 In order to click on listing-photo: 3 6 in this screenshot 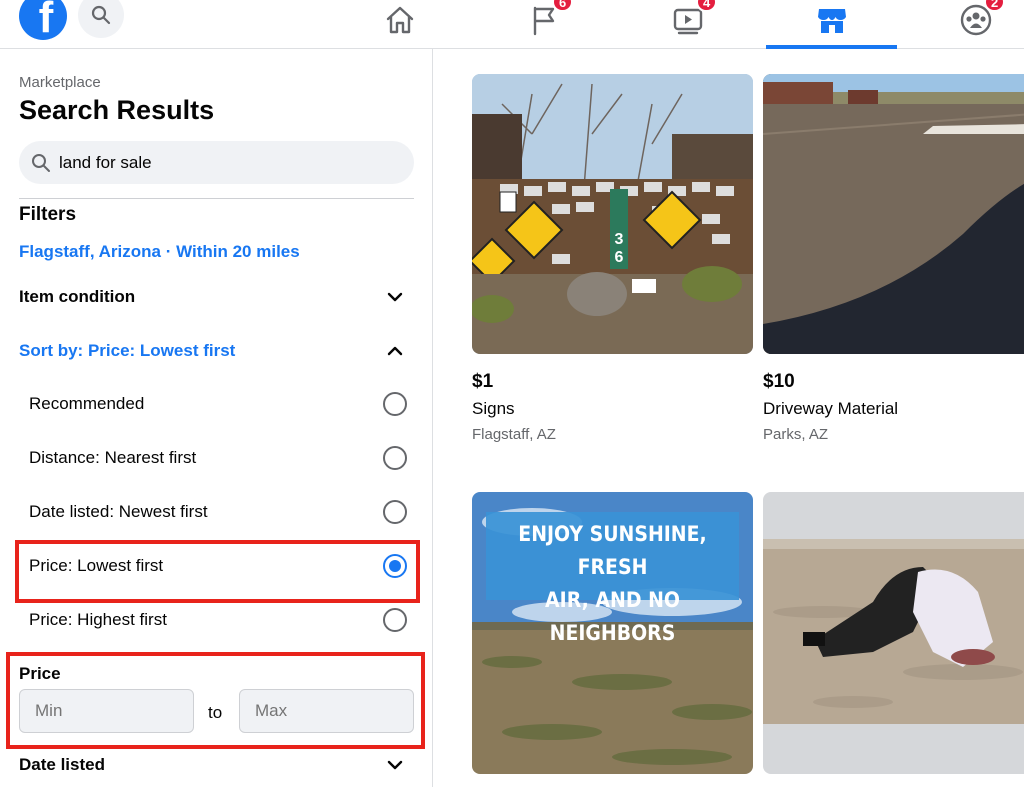, I will do `click(612, 214)`.